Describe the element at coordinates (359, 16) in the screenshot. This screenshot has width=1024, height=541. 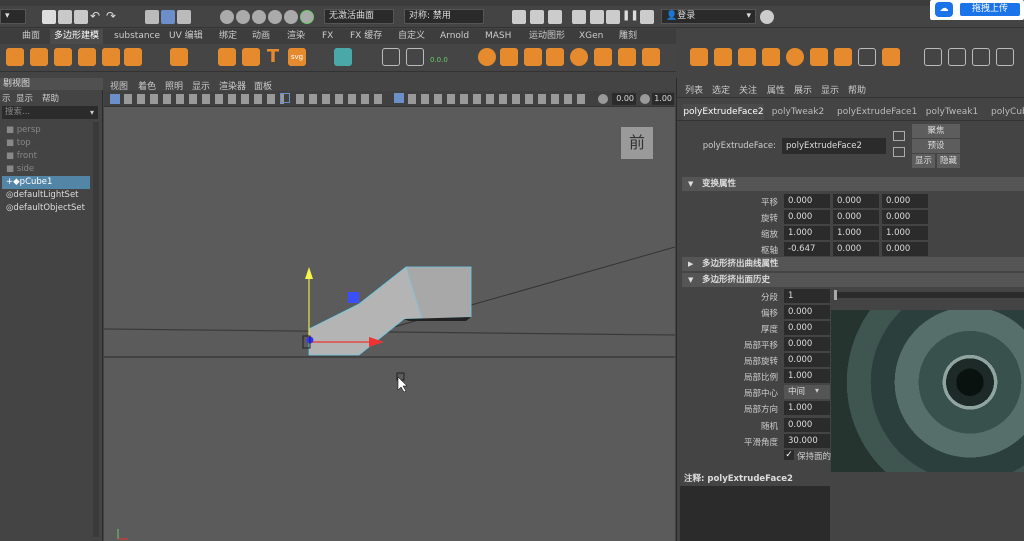
I see `live-surface-field: 无激活曲面` at that location.